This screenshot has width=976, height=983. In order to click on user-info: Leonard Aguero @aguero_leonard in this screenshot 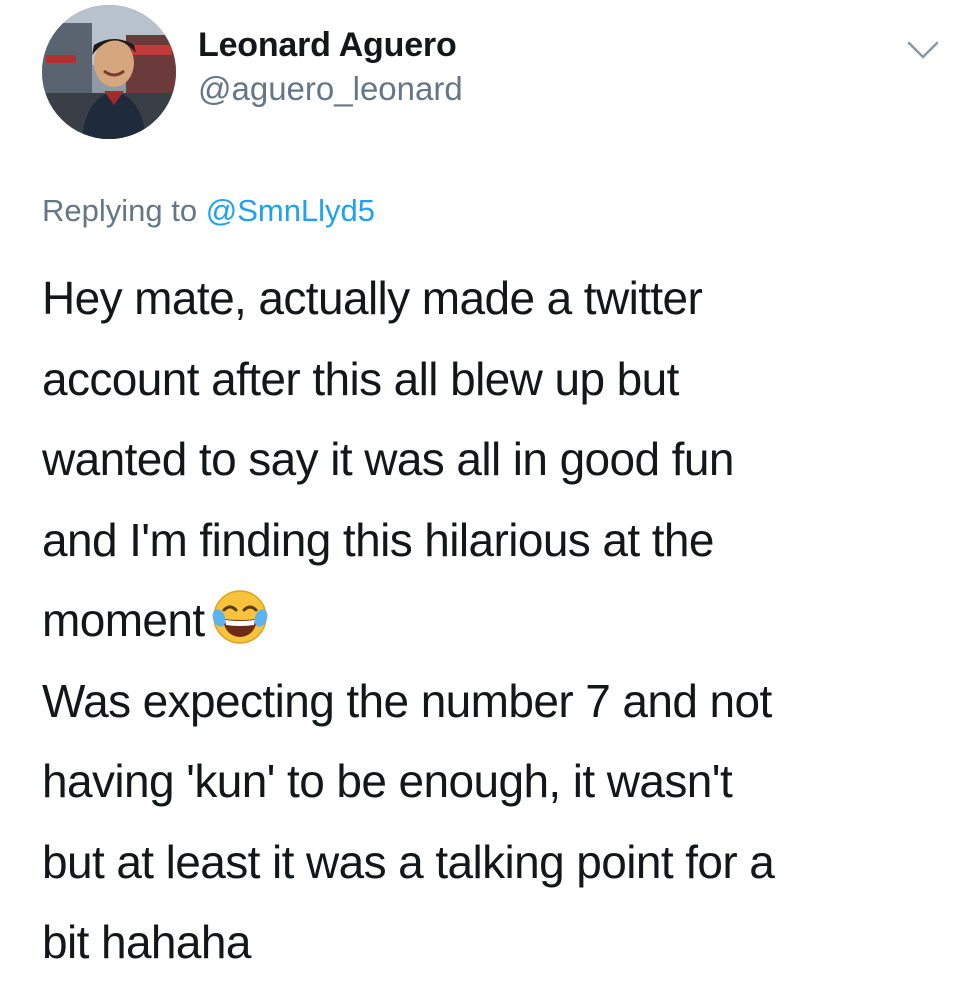, I will do `click(330, 67)`.